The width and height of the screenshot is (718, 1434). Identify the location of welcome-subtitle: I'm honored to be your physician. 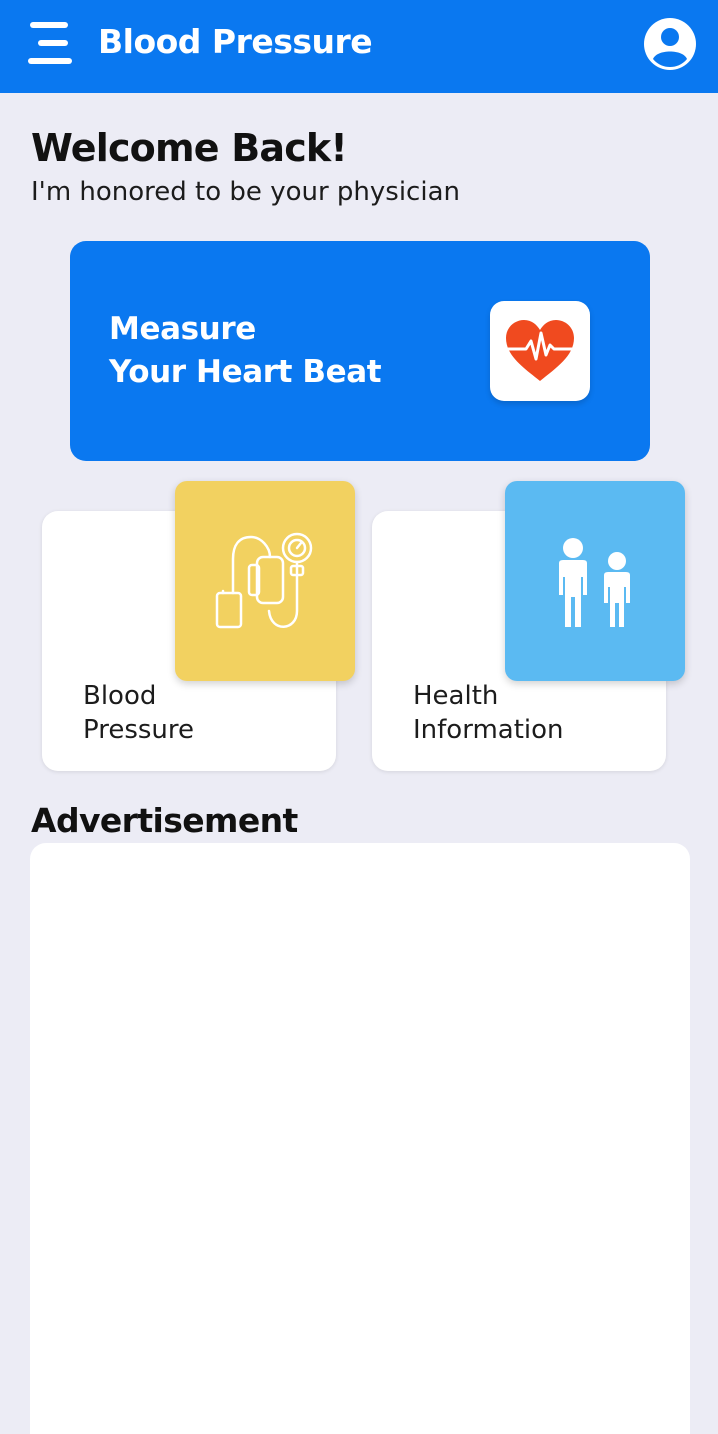
(245, 192).